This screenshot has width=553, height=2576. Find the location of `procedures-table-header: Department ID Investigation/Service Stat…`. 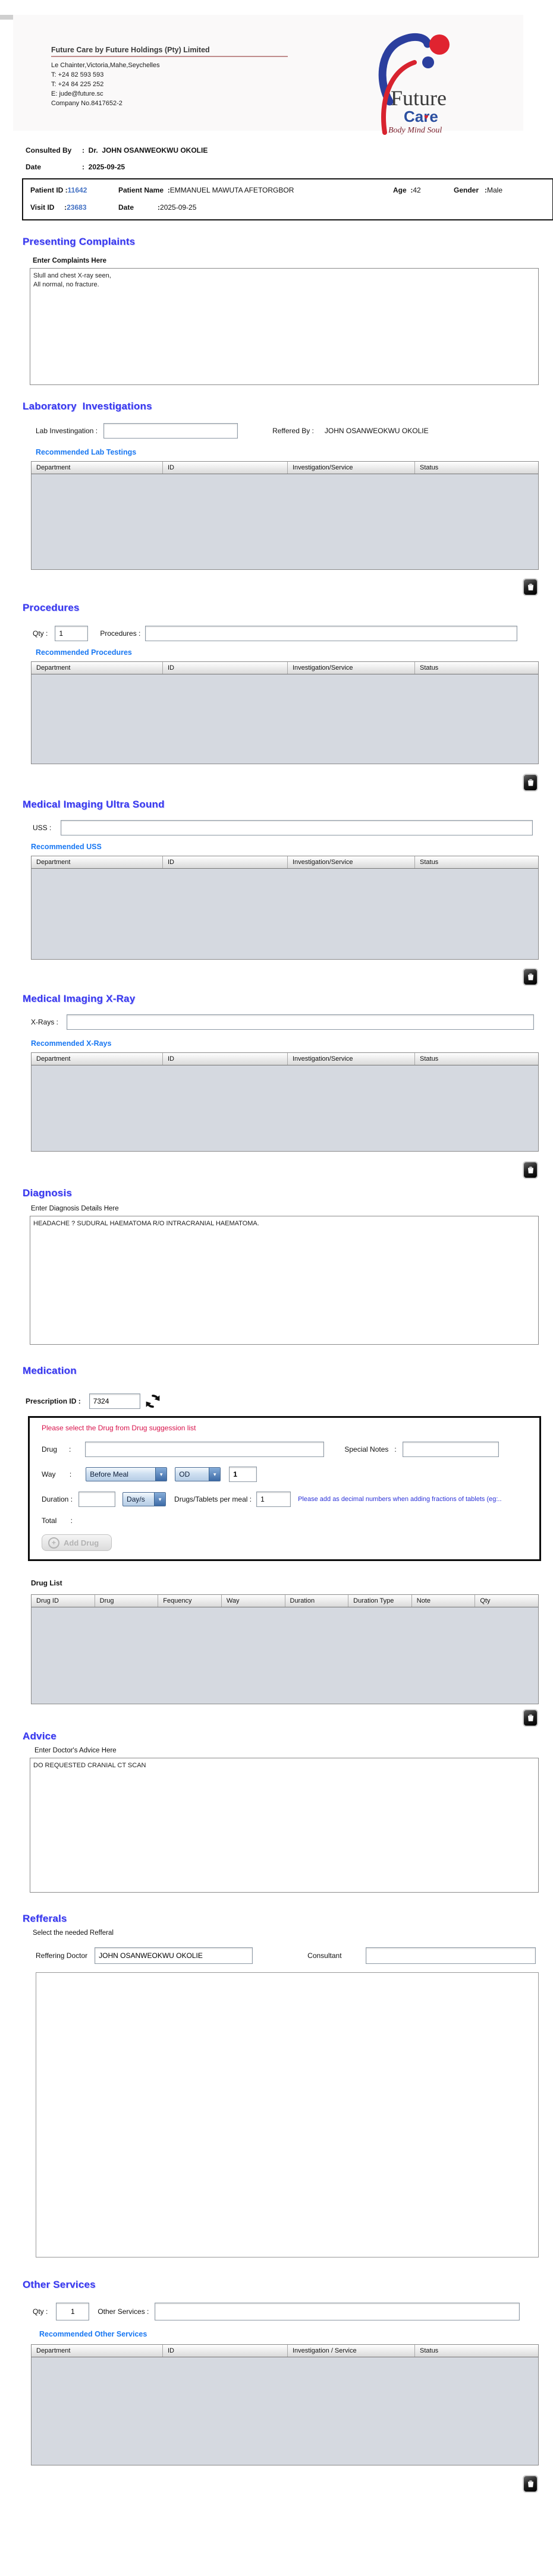

procedures-table-header: Department ID Investigation/Service Stat… is located at coordinates (285, 668).